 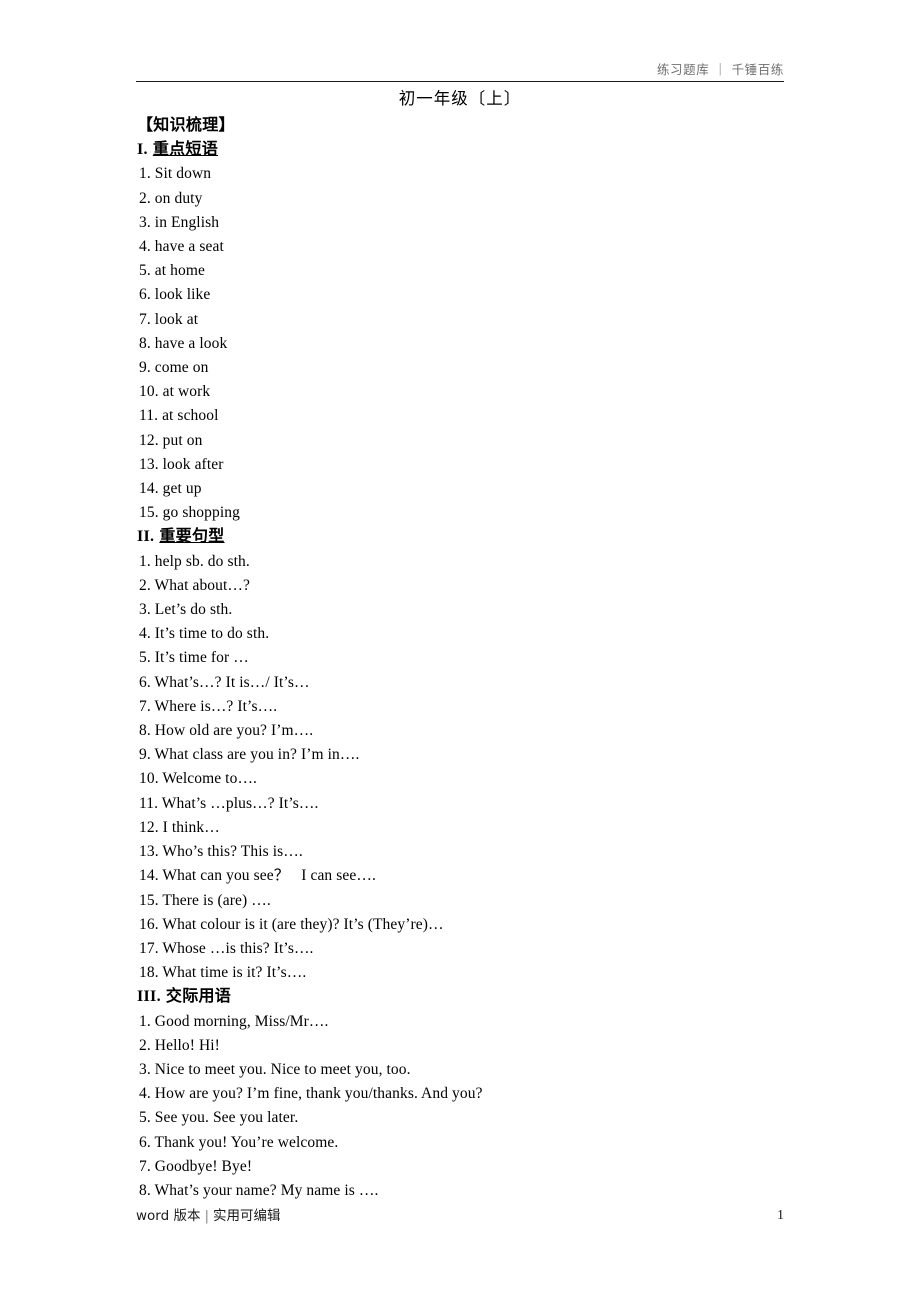 What do you see at coordinates (142, 150) in the screenshot?
I see `section-1-roman: I.` at bounding box center [142, 150].